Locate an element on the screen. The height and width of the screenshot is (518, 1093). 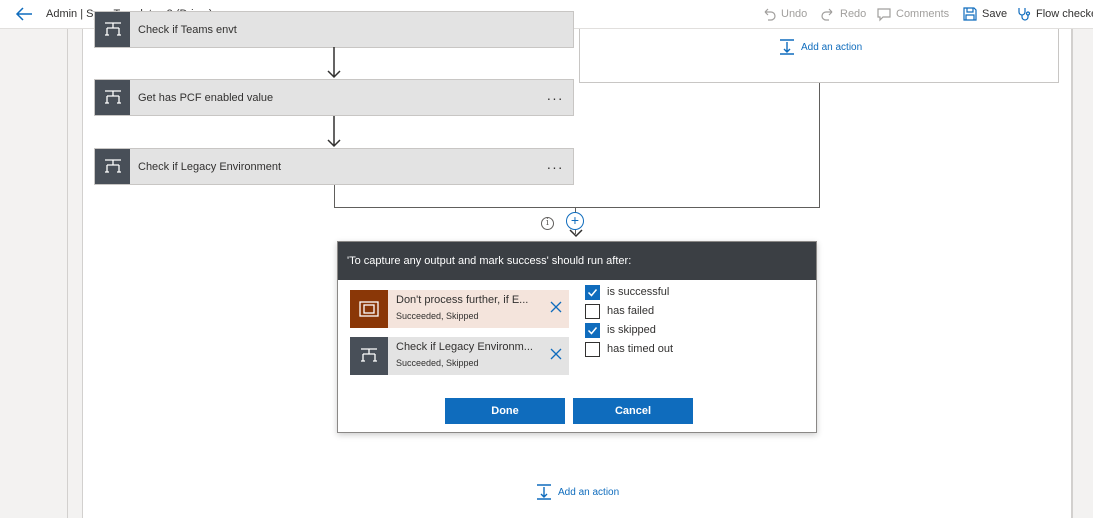
flow-checker-button: Flow checker is located at coordinates (1054, 14).